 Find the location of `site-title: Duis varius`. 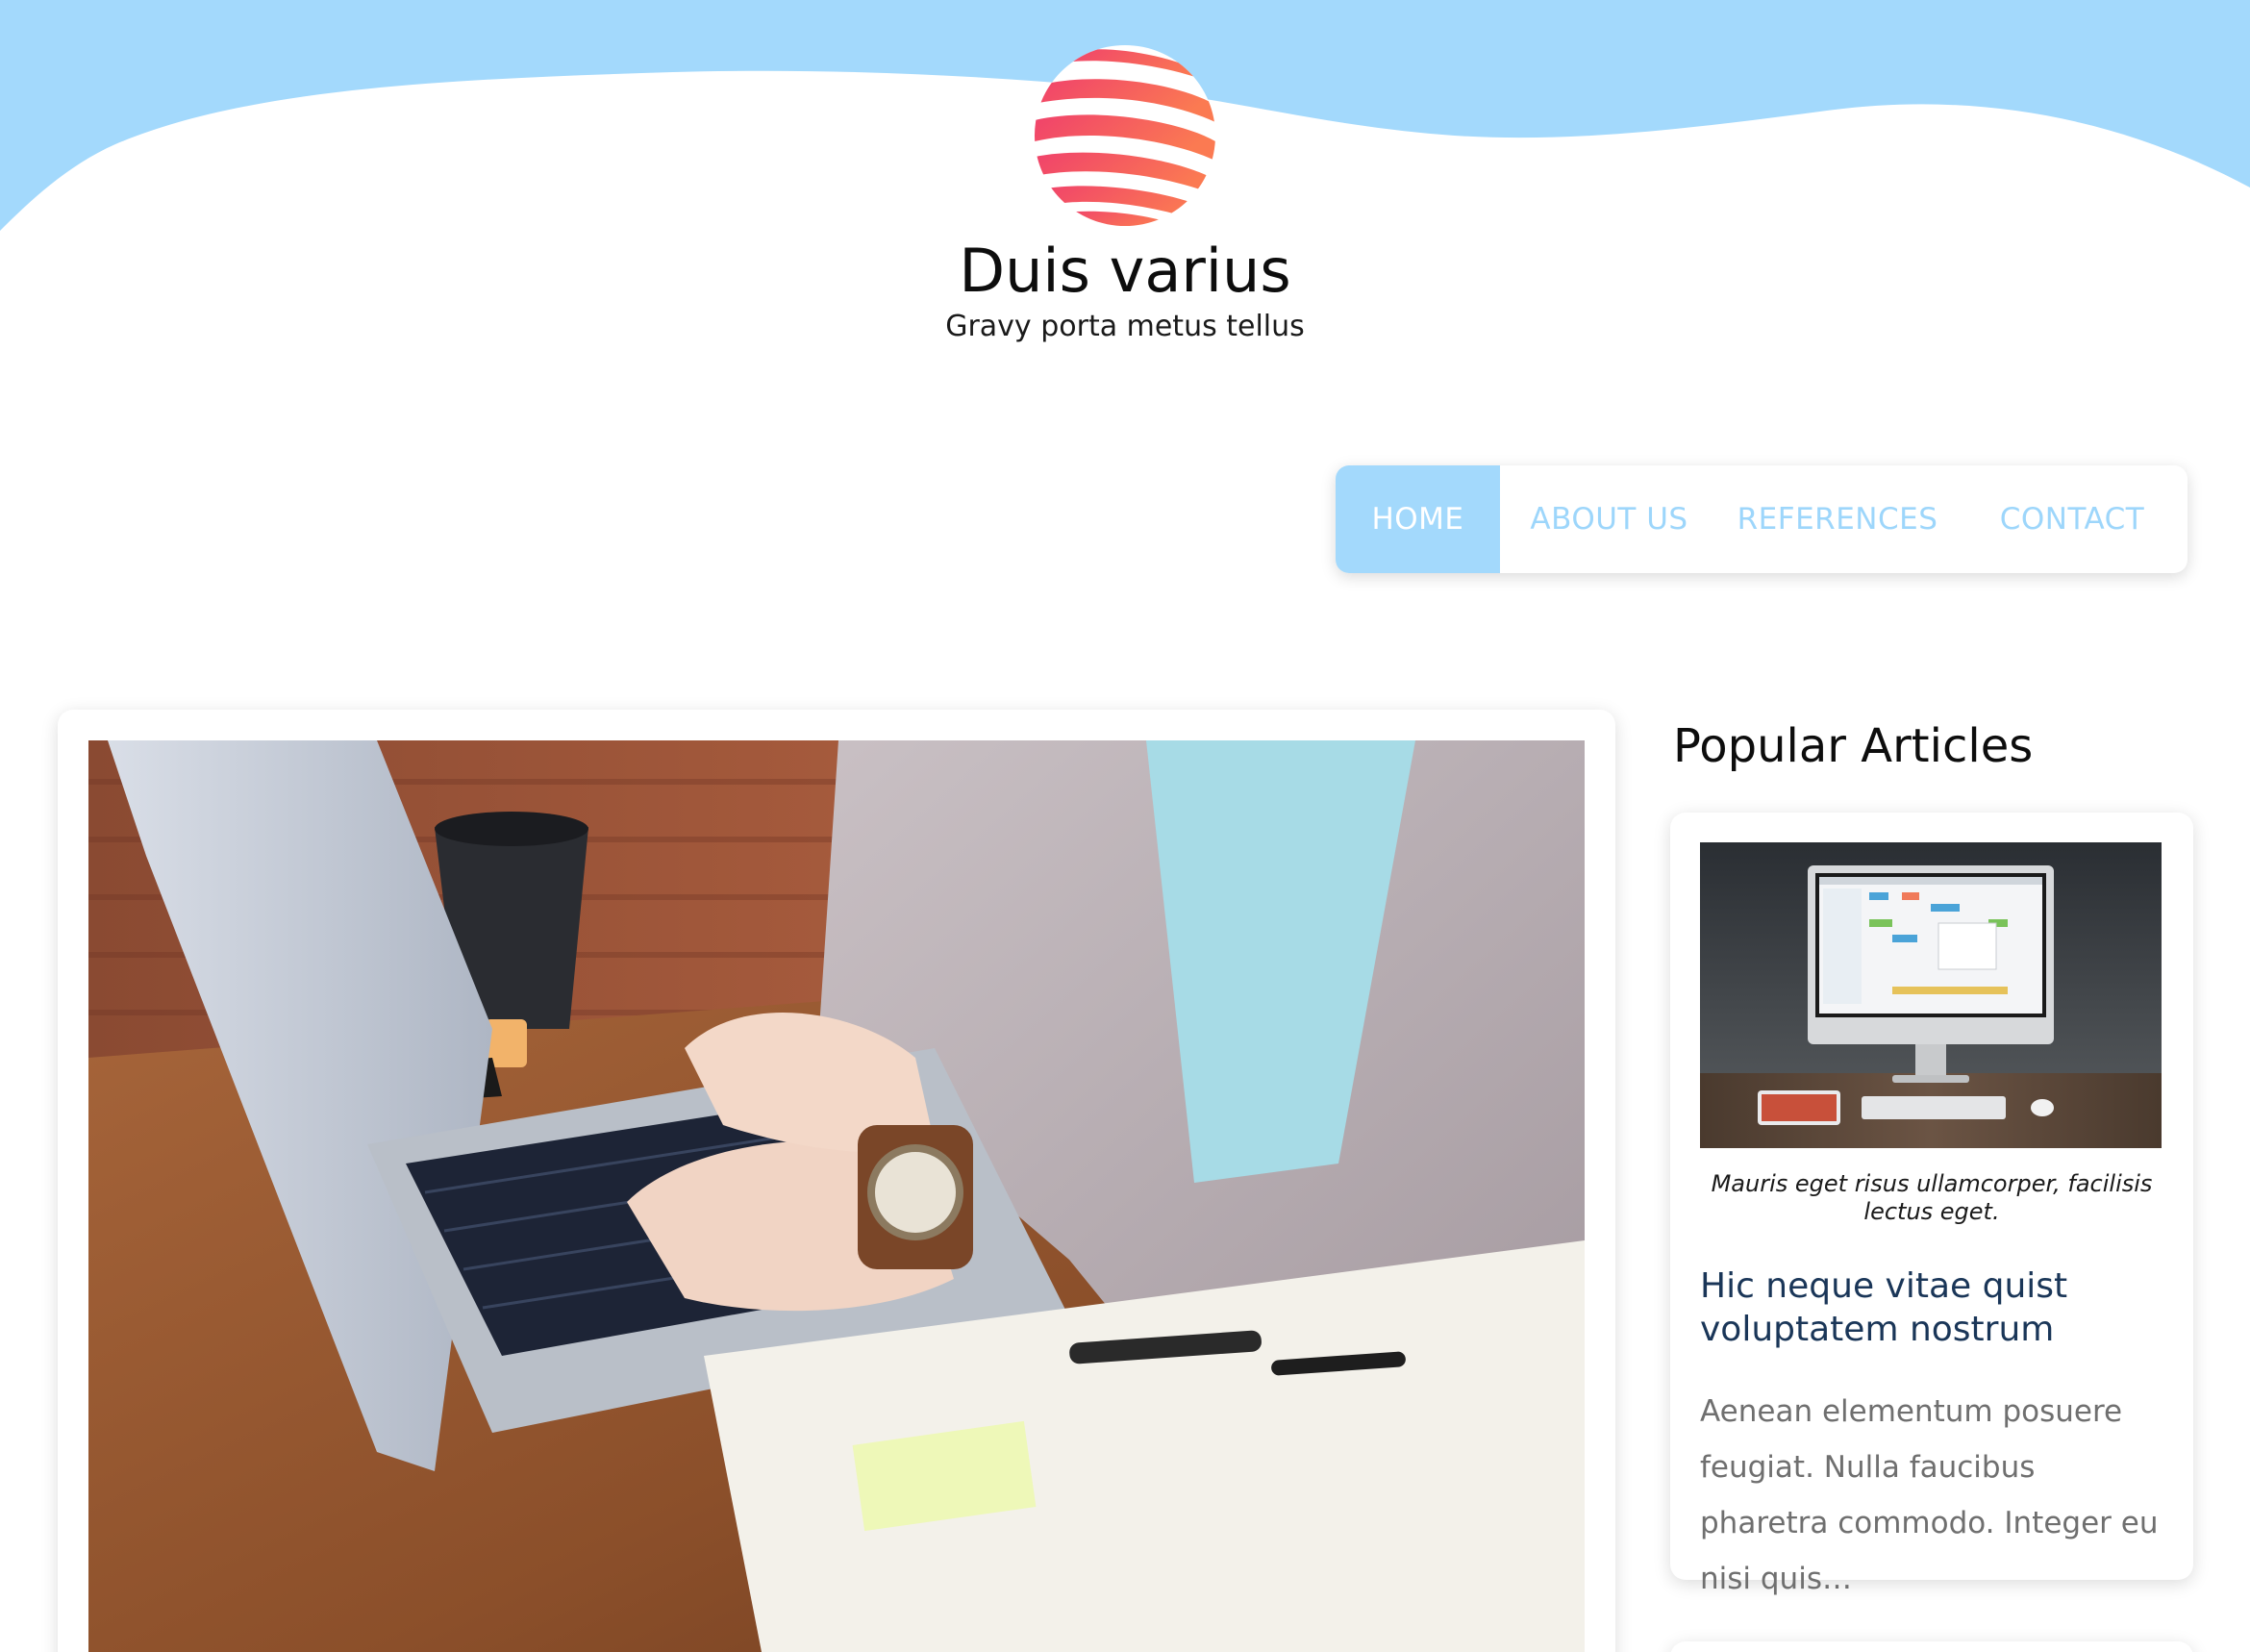

site-title: Duis varius is located at coordinates (1125, 272).